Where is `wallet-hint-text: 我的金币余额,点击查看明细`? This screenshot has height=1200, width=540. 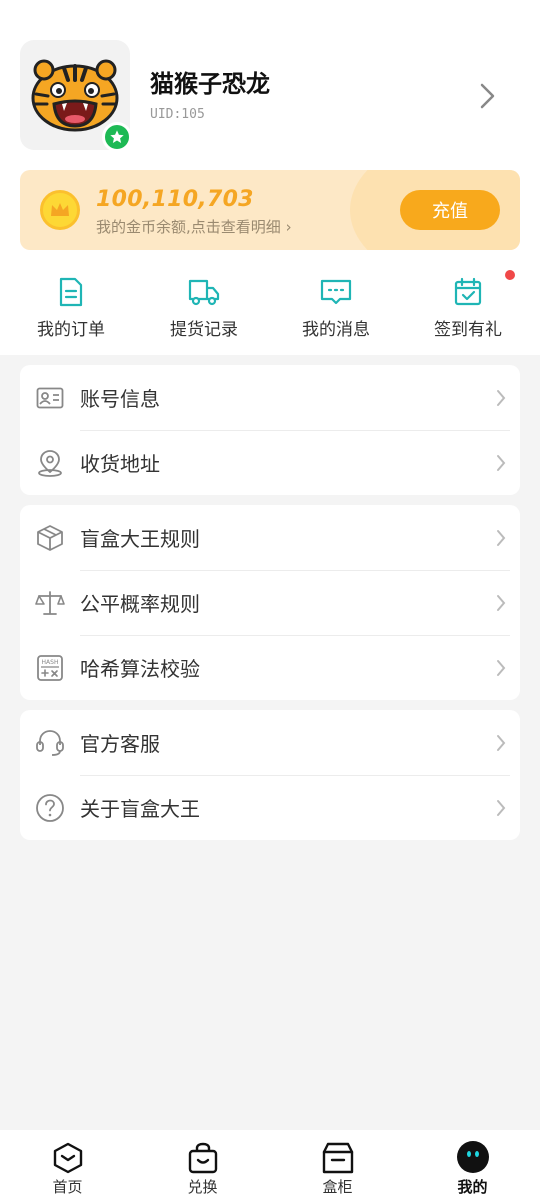
wallet-hint-text: 我的金币余额,点击查看明细 is located at coordinates (188, 227).